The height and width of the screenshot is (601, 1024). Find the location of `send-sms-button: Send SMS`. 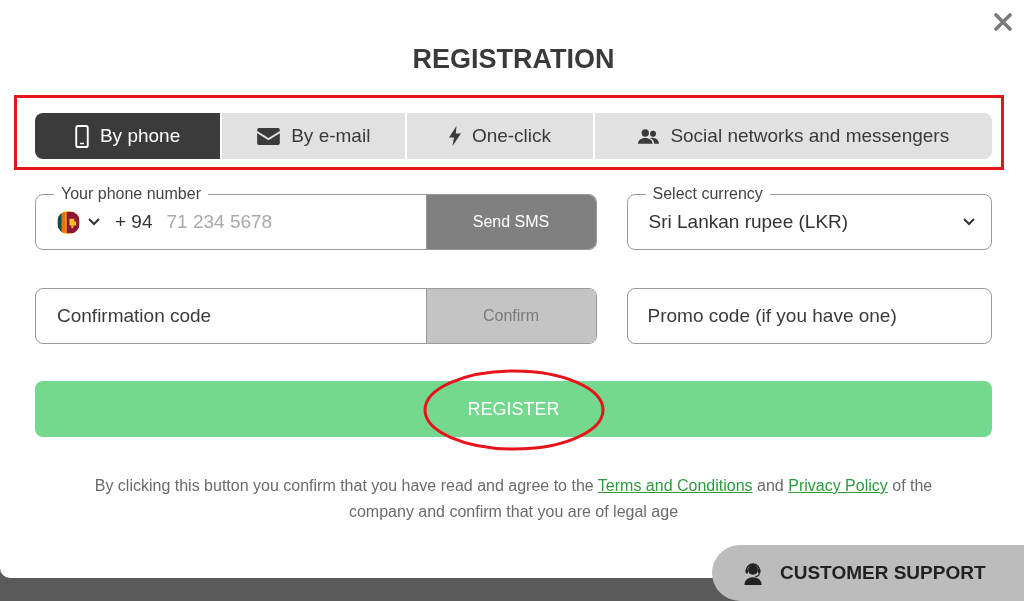

send-sms-button: Send SMS is located at coordinates (510, 222).